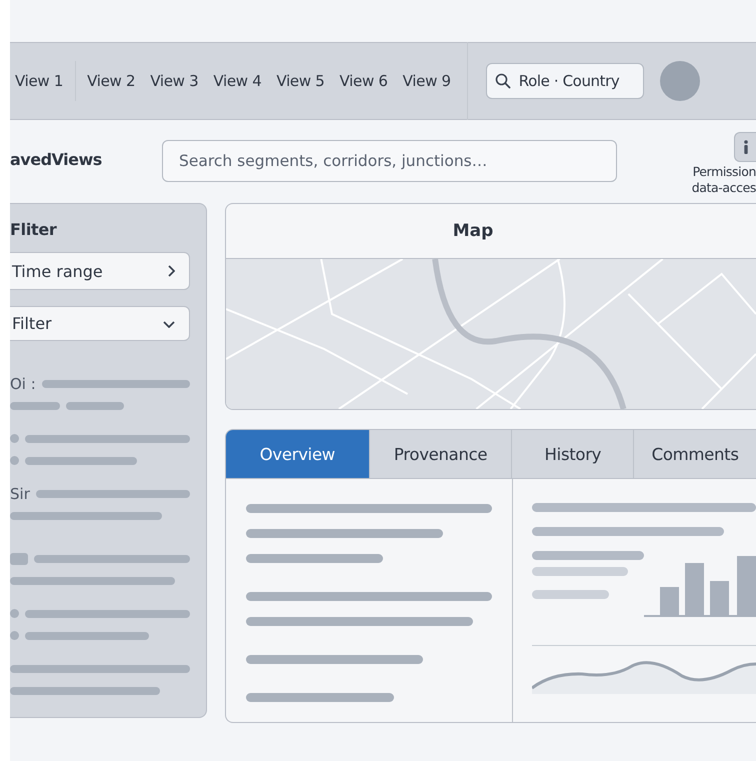 The width and height of the screenshot is (756, 761). What do you see at coordinates (724, 172) in the screenshot?
I see `permission-note: Permission` at bounding box center [724, 172].